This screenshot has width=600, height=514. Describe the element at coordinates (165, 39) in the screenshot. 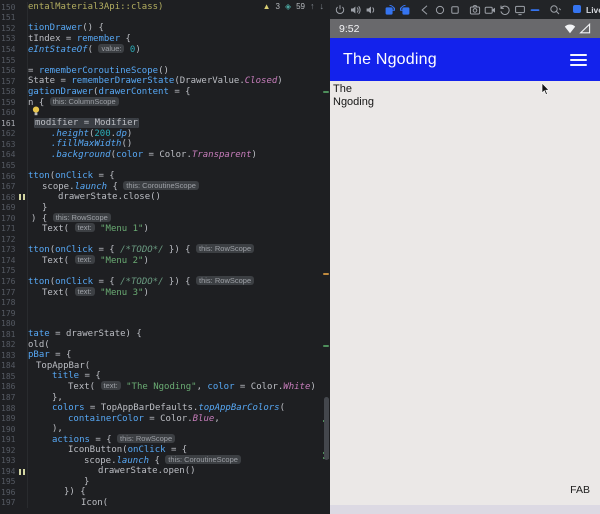

I see `code-line: 153 tIndex = remember {` at that location.